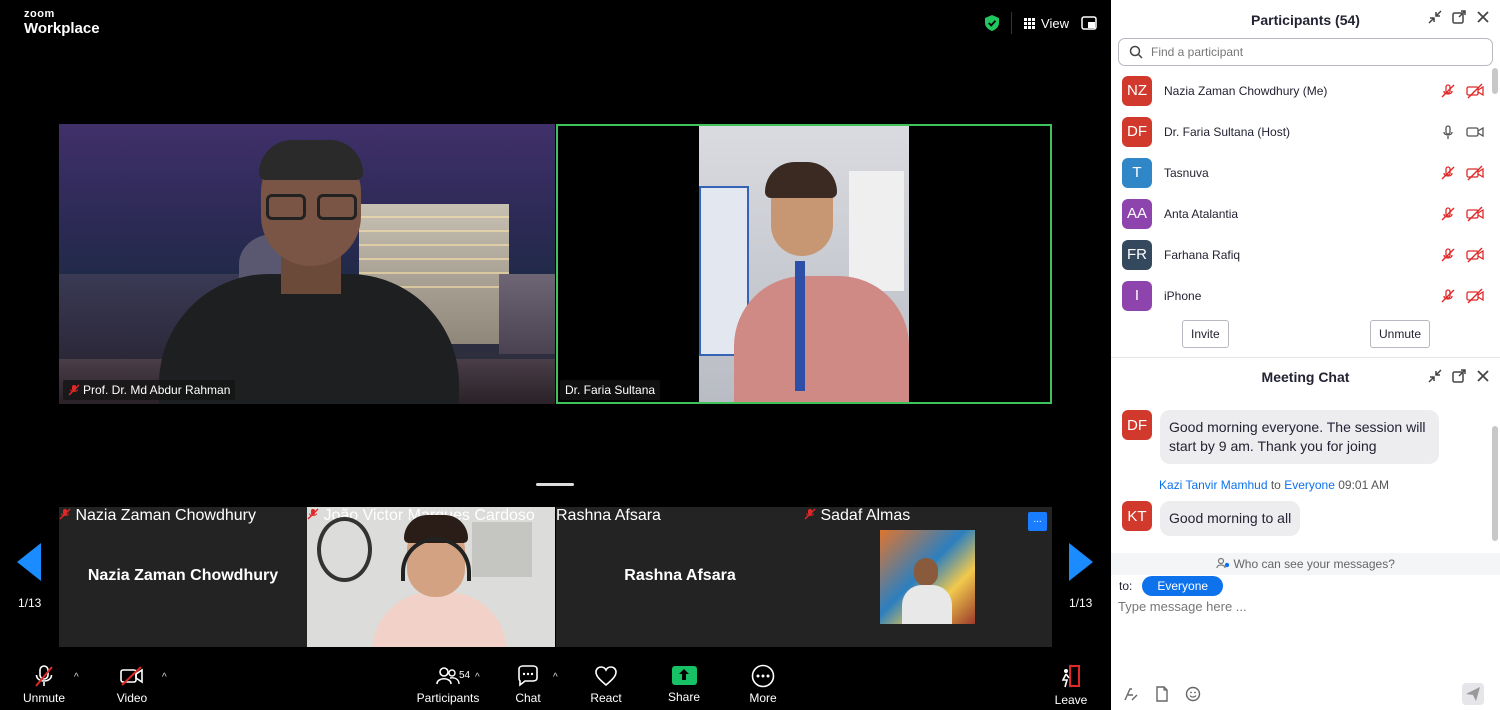 This screenshot has height=710, width=1500. Describe the element at coordinates (528, 684) in the screenshot. I see `chat-button: Chat` at that location.